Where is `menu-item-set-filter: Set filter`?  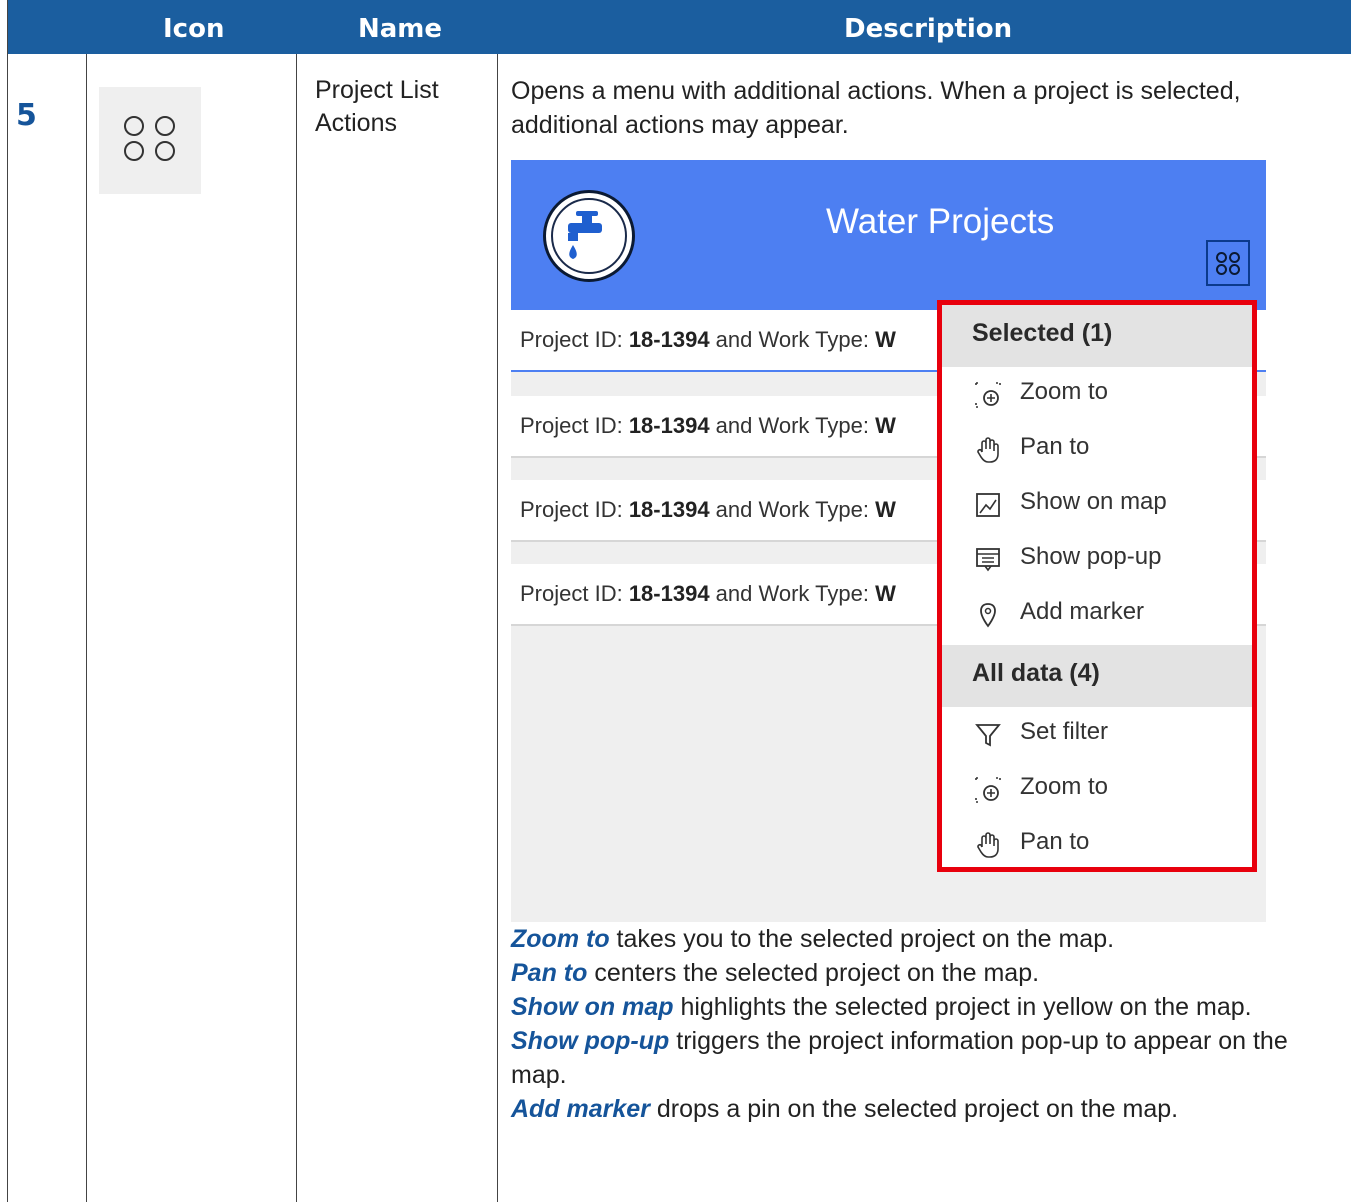 menu-item-set-filter: Set filter is located at coordinates (1097, 734).